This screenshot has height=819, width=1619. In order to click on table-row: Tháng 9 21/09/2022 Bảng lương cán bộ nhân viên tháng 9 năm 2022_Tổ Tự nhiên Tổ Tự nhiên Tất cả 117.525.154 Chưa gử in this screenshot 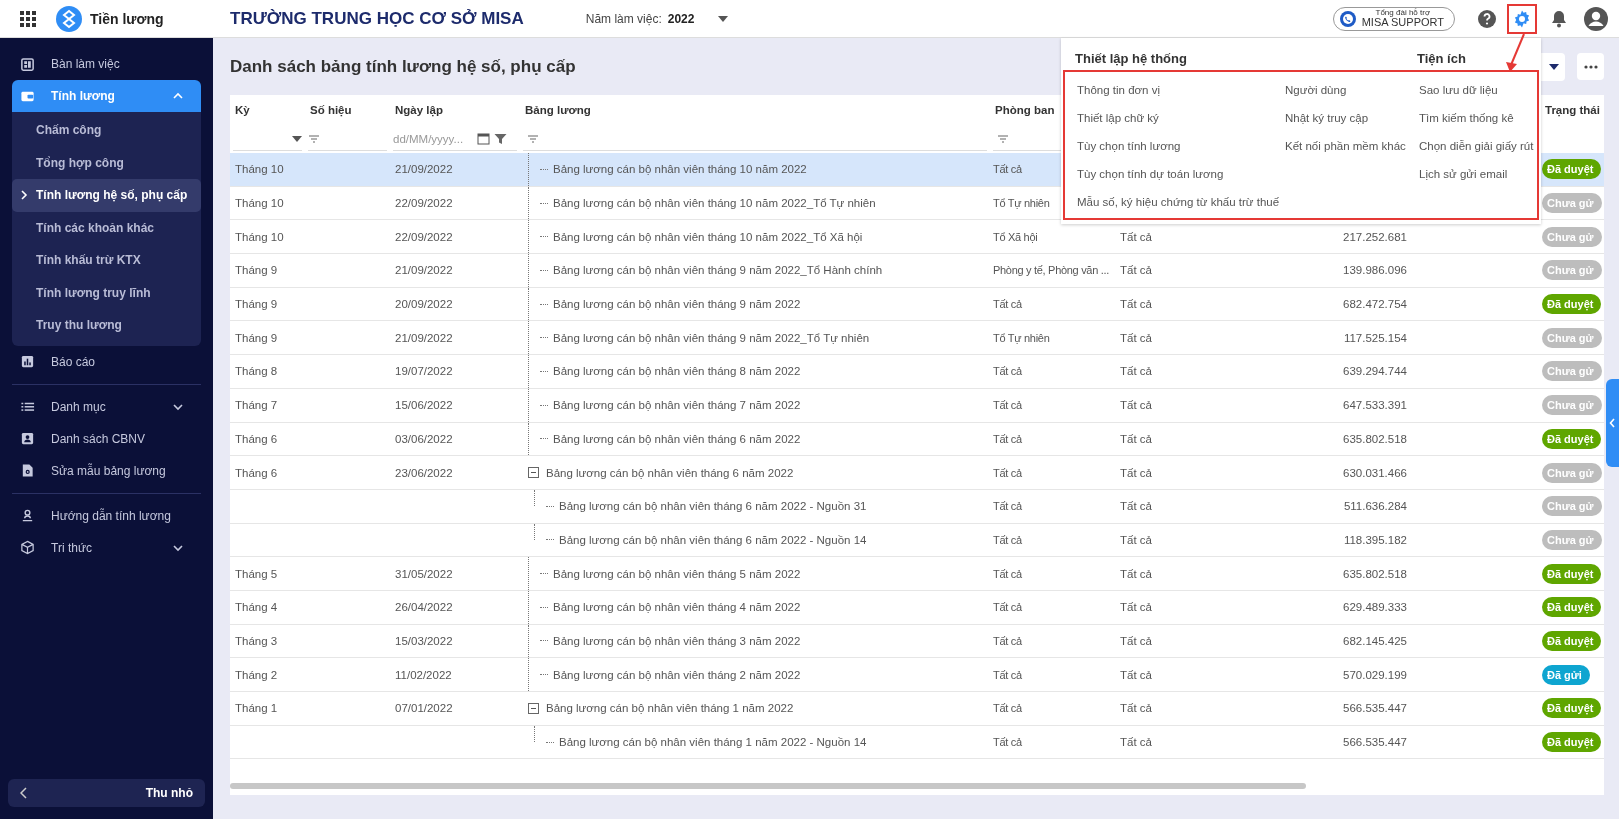, I will do `click(917, 338)`.